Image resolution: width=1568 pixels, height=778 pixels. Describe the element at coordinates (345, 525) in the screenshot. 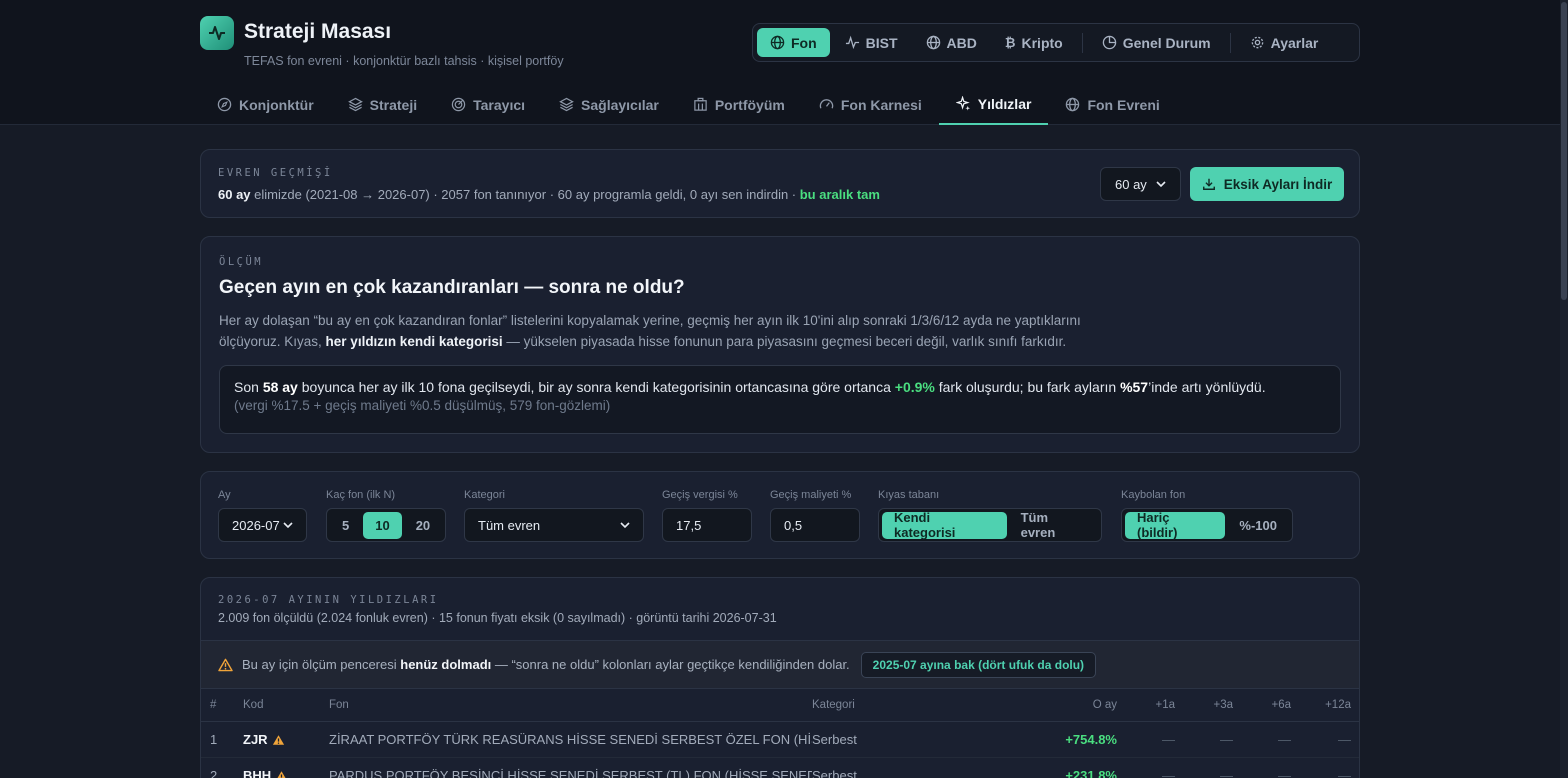

I see `top-n-option-5: 5` at that location.